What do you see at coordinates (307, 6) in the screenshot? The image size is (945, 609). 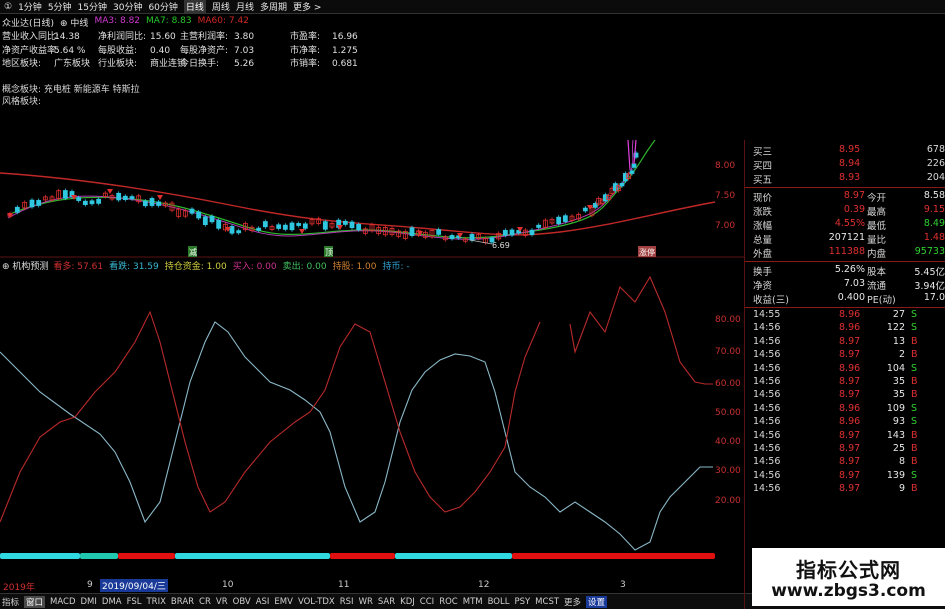 I see `period-tab-10: 更多 >` at bounding box center [307, 6].